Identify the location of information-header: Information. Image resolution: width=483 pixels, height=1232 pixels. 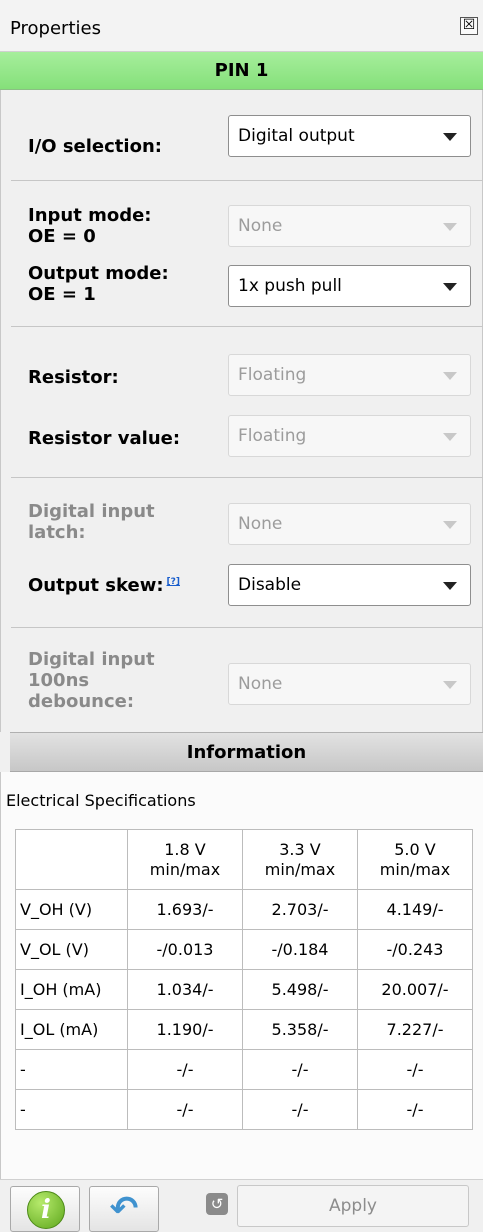
(246, 752).